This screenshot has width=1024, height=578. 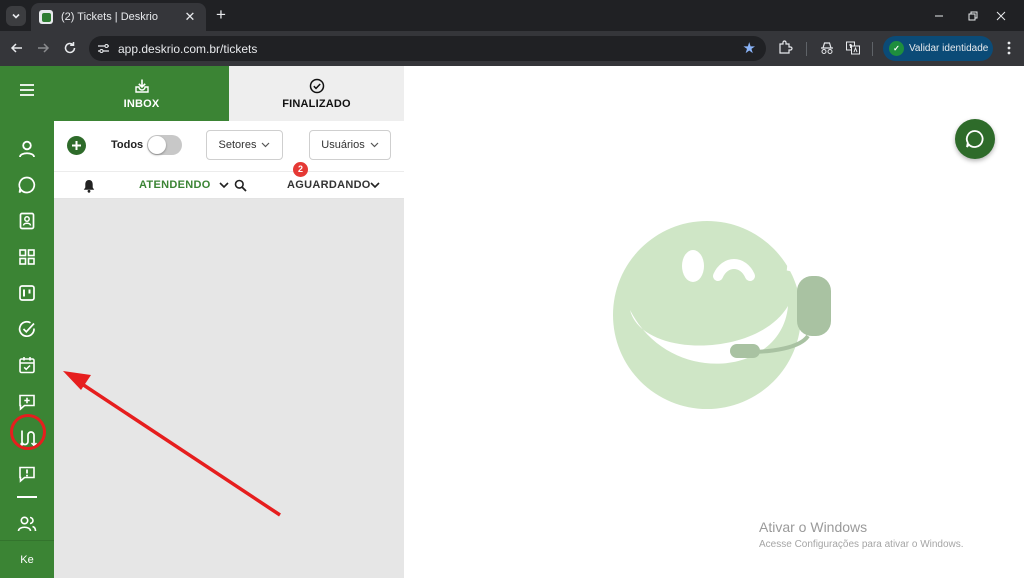 What do you see at coordinates (1009, 48) in the screenshot?
I see `more-vert-icon` at bounding box center [1009, 48].